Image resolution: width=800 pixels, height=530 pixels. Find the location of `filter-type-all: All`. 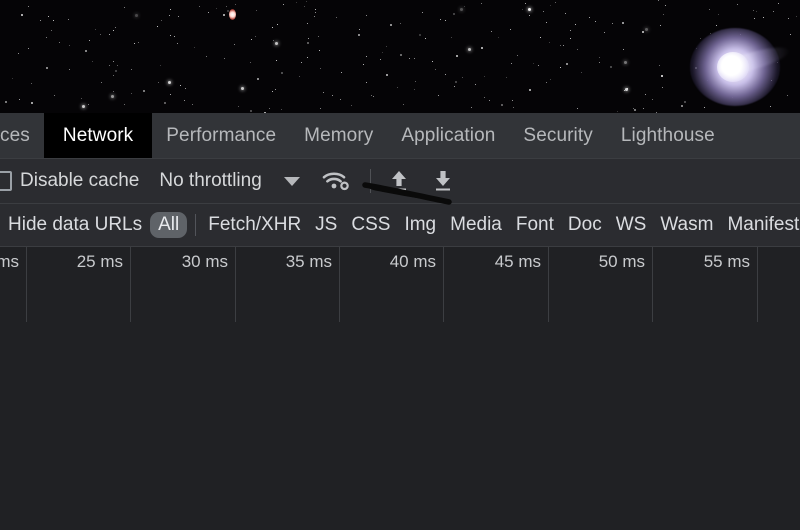

filter-type-all: All is located at coordinates (169, 225).